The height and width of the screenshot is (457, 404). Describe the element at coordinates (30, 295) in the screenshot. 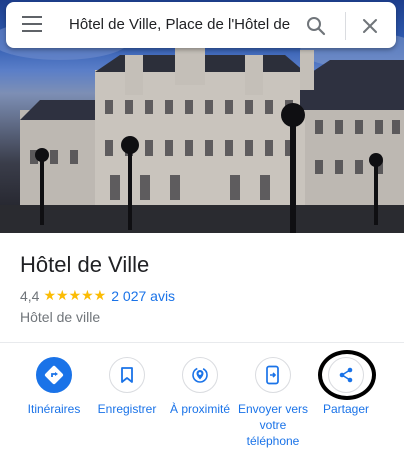

I see `rating-value: 4,4` at that location.